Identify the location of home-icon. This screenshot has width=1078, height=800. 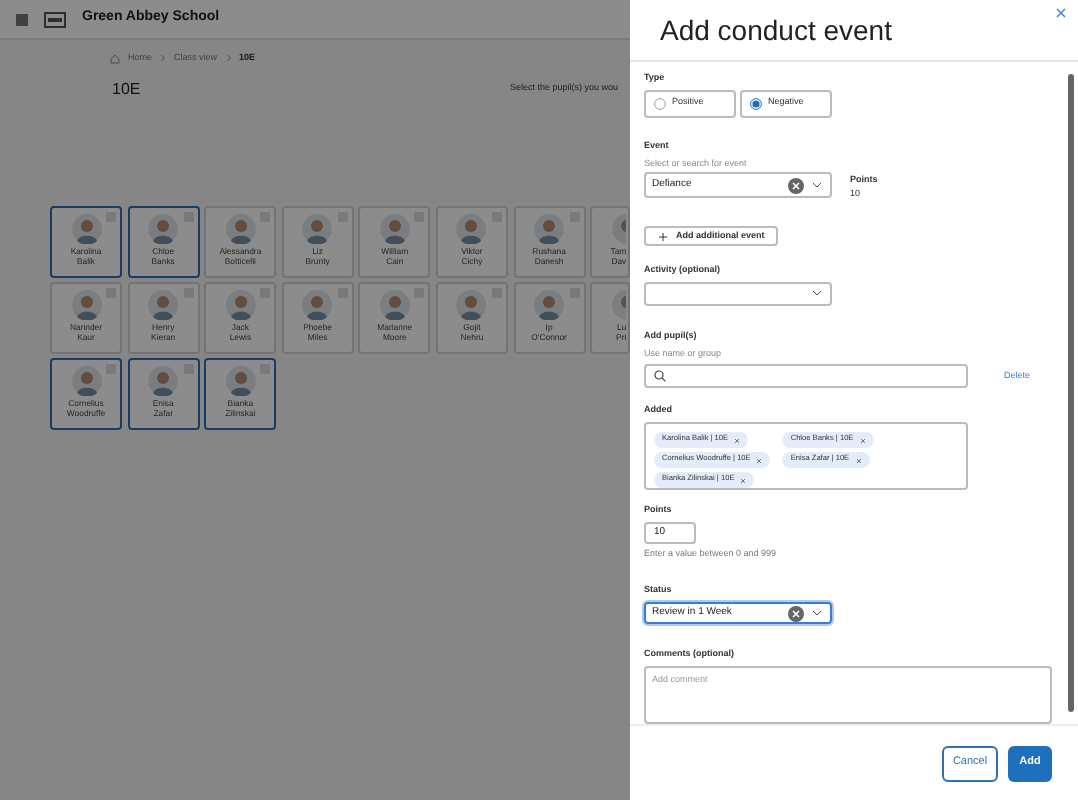
(115, 58).